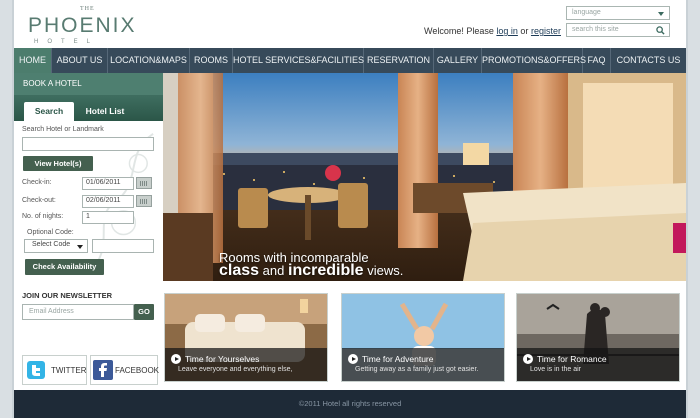 The image size is (700, 418). What do you see at coordinates (37, 182) in the screenshot?
I see `checkin-label: Check-in:` at bounding box center [37, 182].